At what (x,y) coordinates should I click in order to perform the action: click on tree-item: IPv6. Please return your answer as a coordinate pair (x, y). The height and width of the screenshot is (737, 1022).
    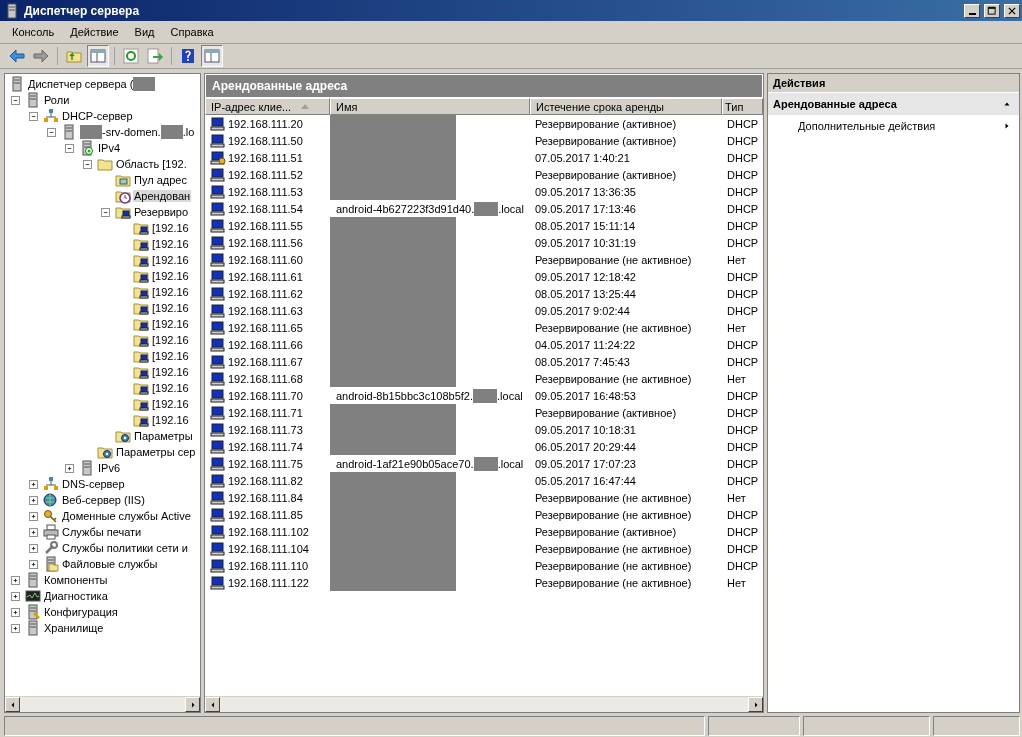
    Looking at the image, I should click on (109, 468).